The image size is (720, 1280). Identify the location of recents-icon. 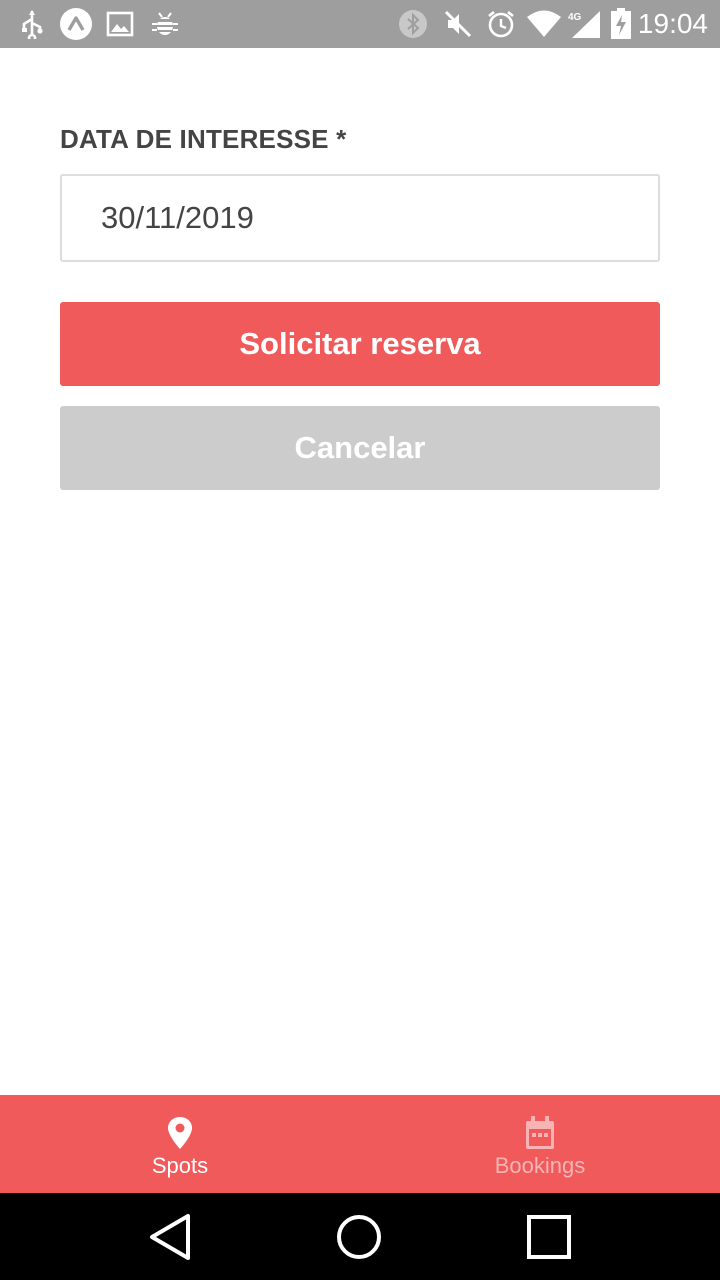
(549, 1237).